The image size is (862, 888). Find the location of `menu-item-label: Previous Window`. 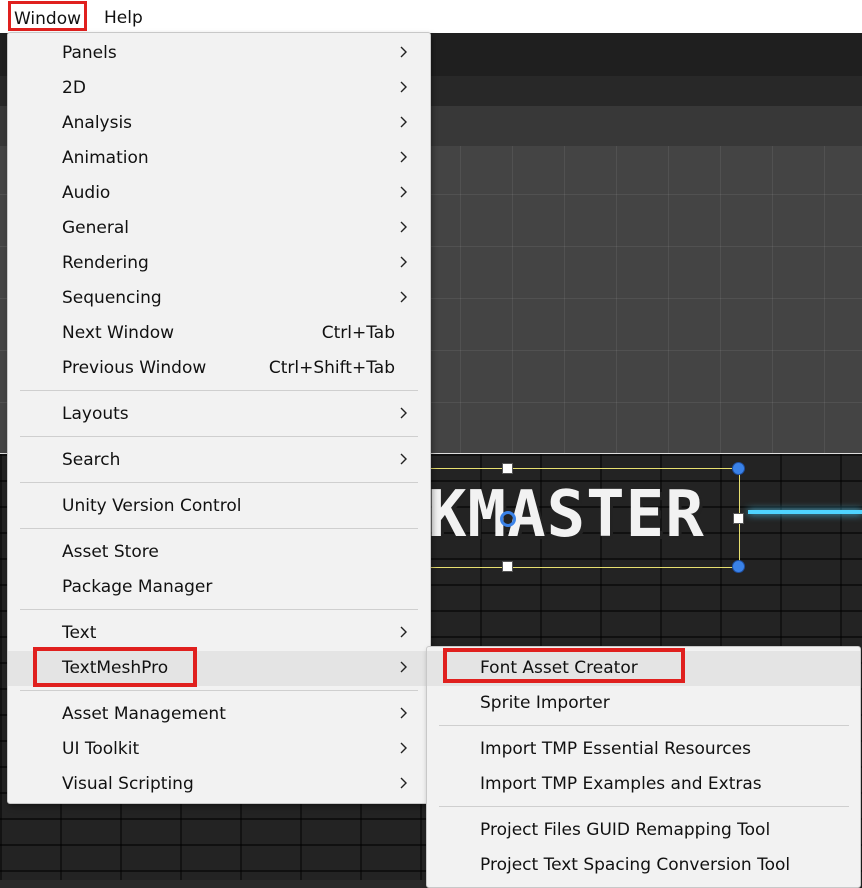

menu-item-label: Previous Window is located at coordinates (134, 368).